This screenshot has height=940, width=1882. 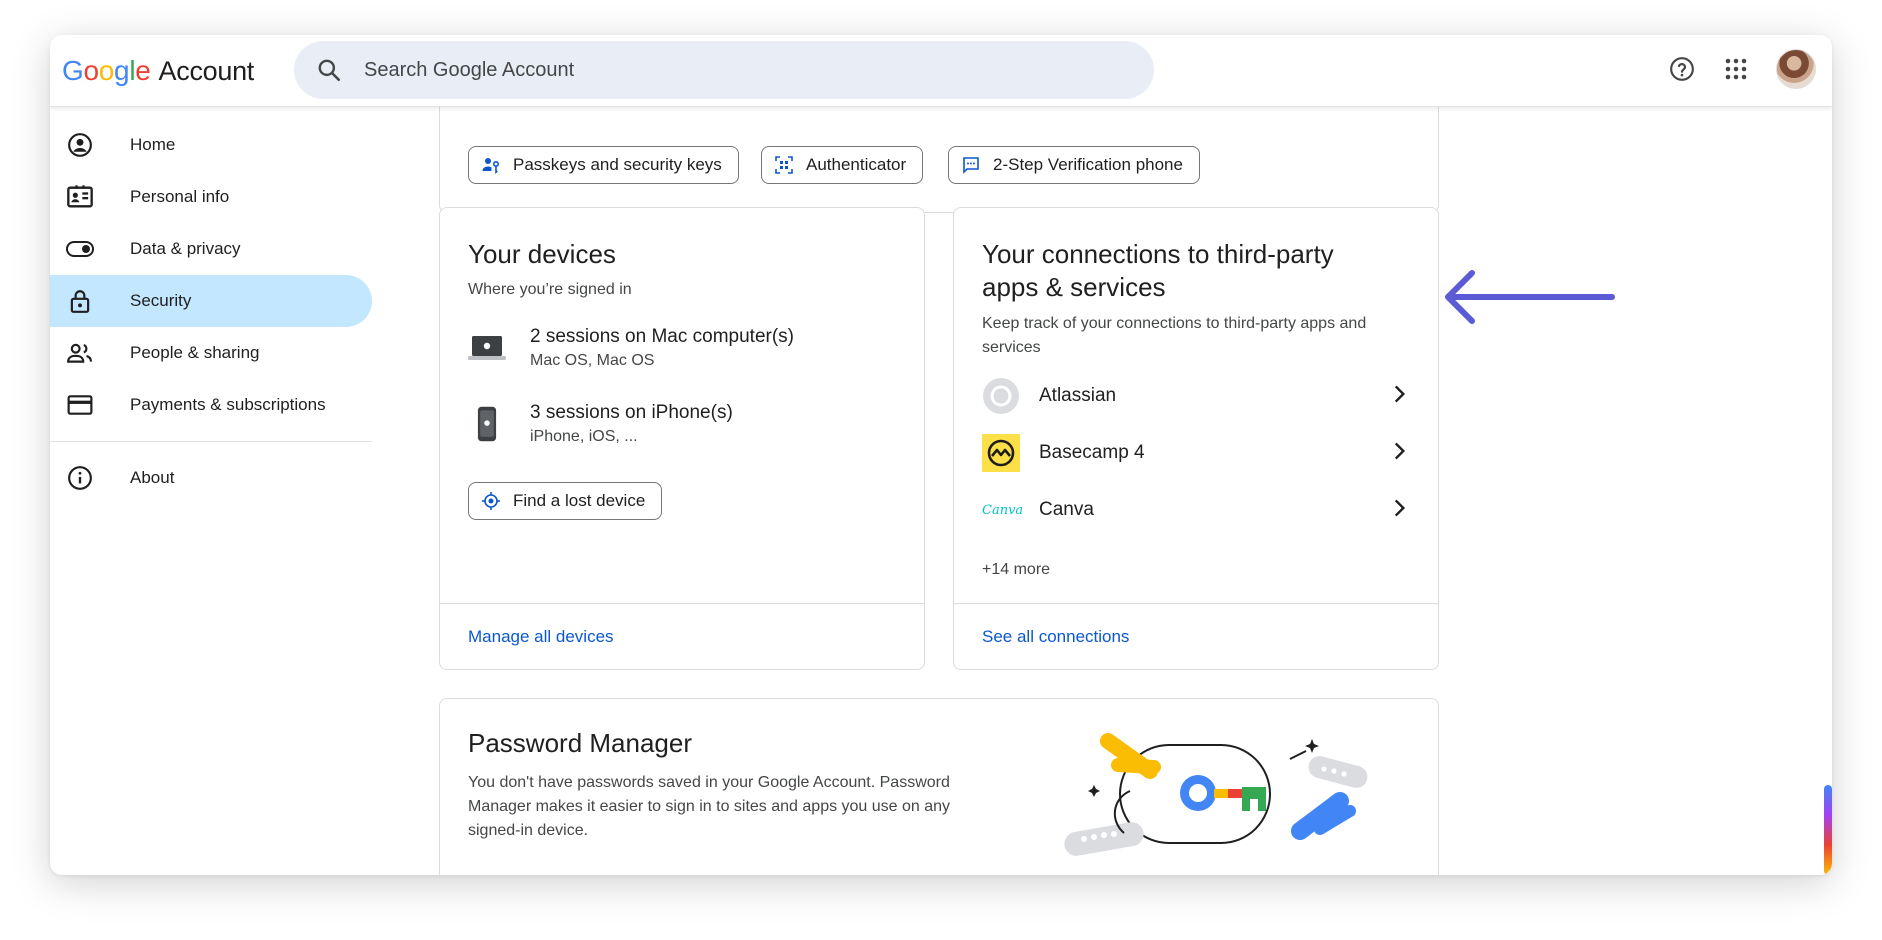 I want to click on message-icon, so click(x=971, y=165).